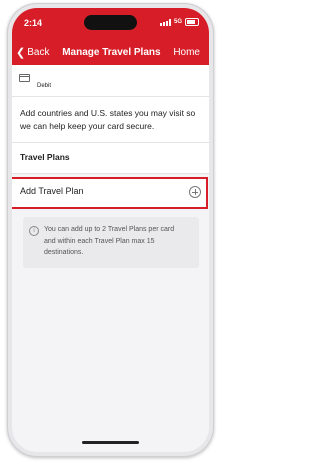 The height and width of the screenshot is (464, 320). What do you see at coordinates (34, 231) in the screenshot?
I see `info-icon: i` at bounding box center [34, 231].